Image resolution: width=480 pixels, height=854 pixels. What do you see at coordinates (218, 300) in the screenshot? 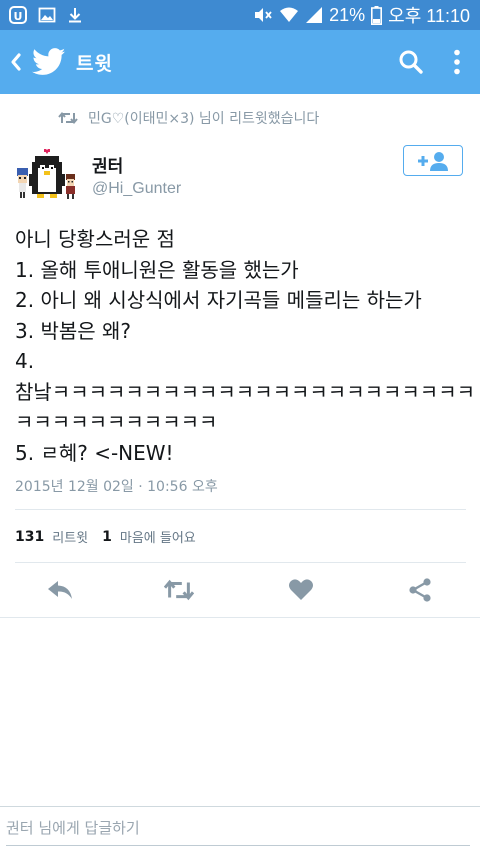
I see `tweet-line: 2. 아니 왜 시상식에서 자기곡들 메들리는 하는가` at bounding box center [218, 300].